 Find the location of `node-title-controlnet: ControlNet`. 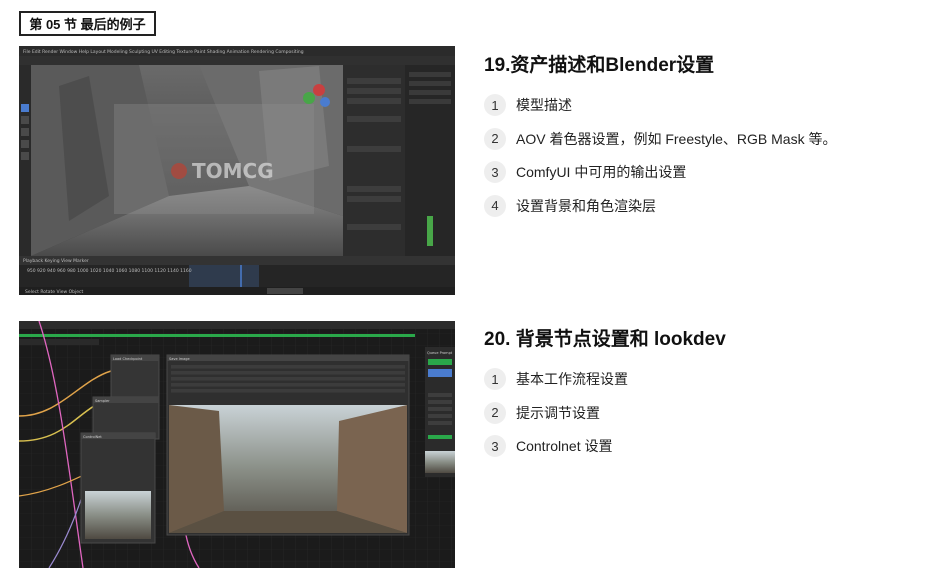

node-title-controlnet: ControlNet is located at coordinates (92, 437).